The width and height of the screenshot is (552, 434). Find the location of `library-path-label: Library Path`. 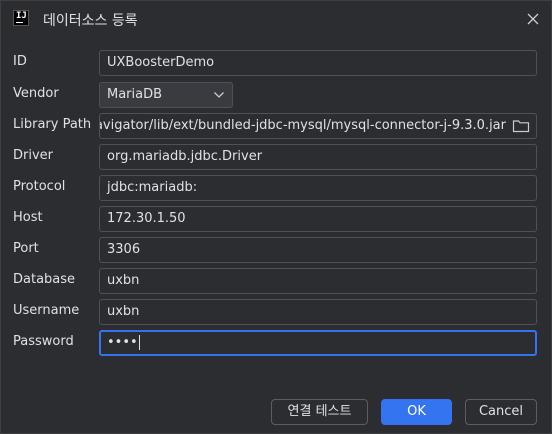

library-path-label: Library Path is located at coordinates (52, 124).